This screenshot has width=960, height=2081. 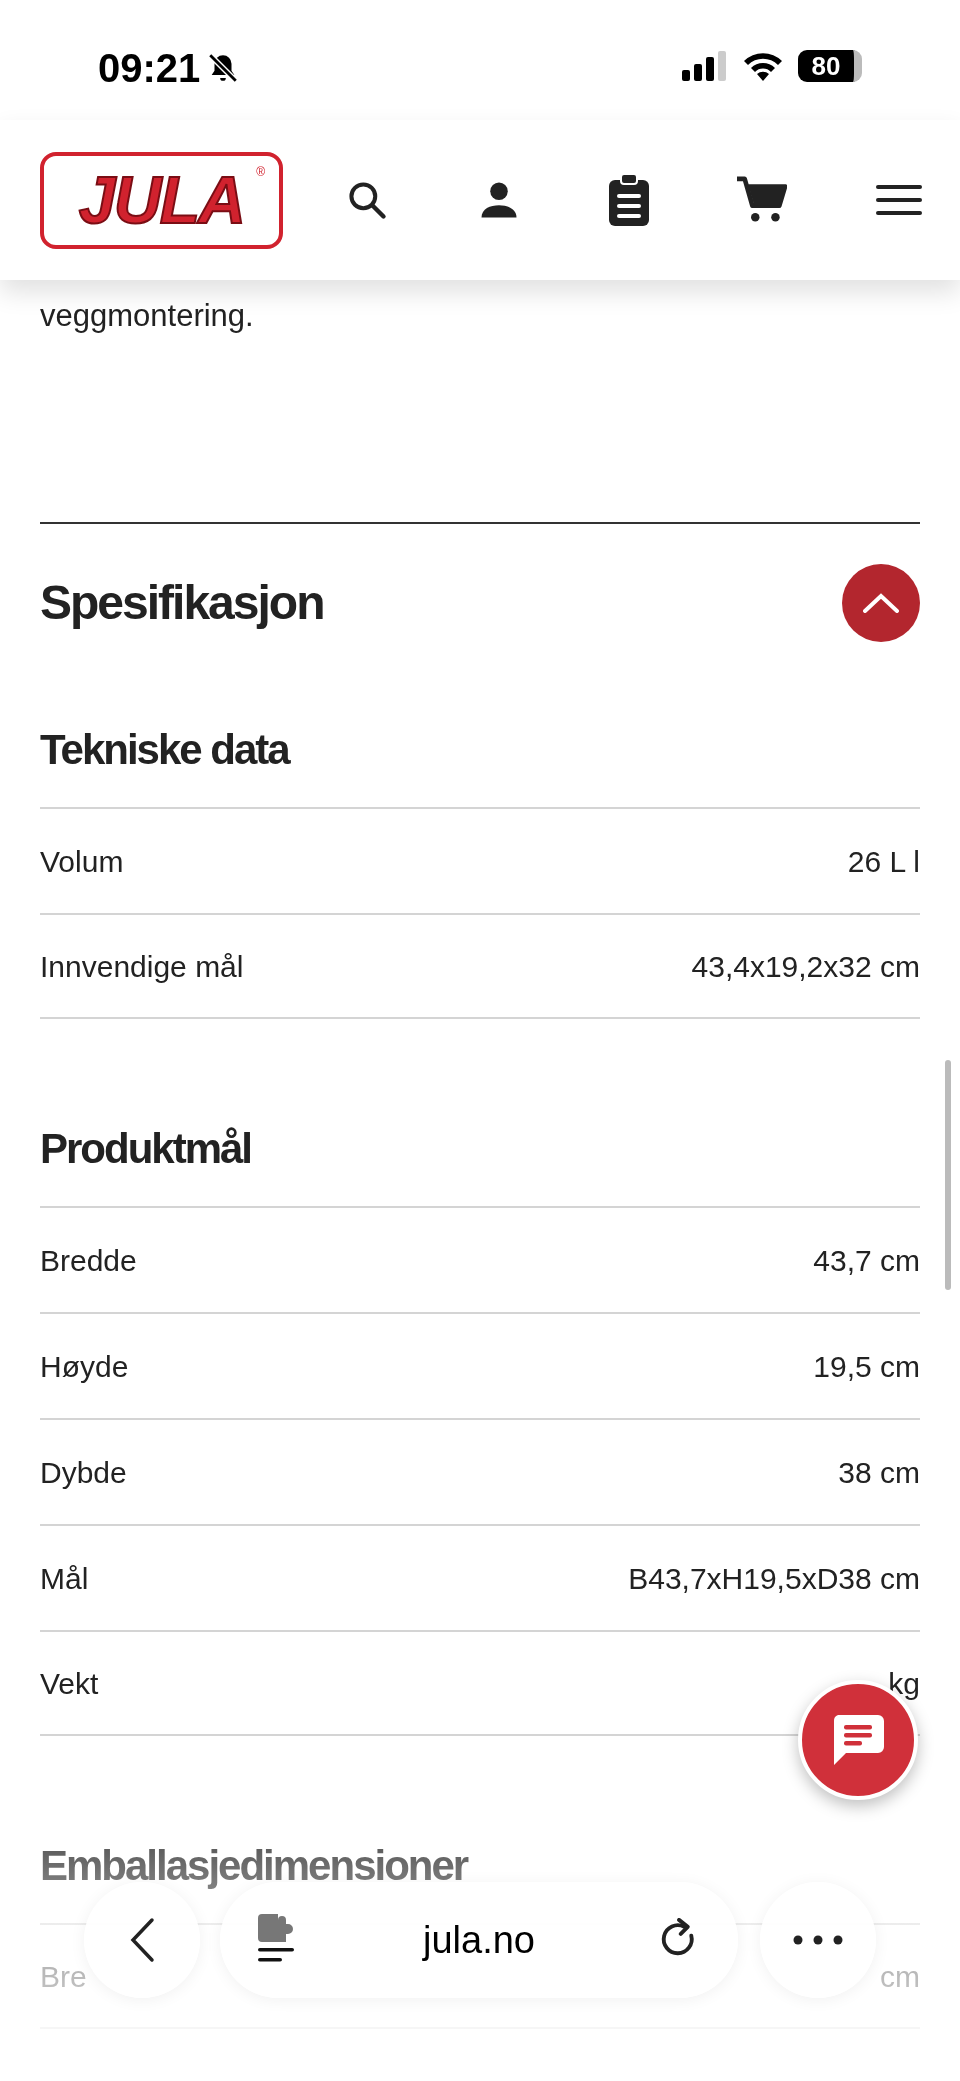 I want to click on spec-value: cm, so click(x=900, y=1976).